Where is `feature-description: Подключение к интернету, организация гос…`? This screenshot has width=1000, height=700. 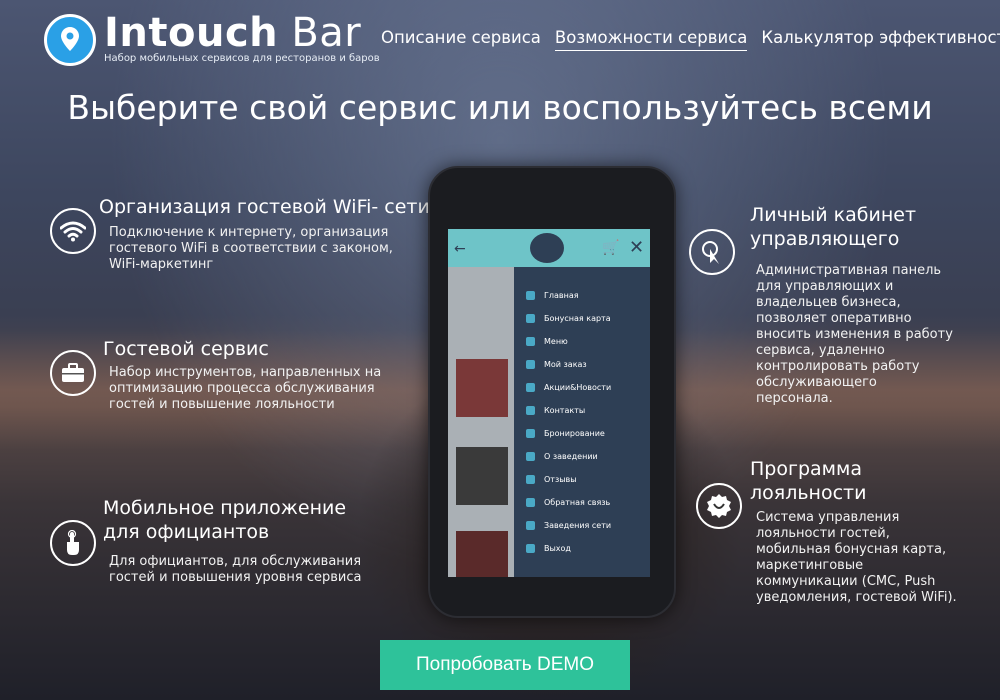 feature-description: Подключение к интернету, организация гос… is located at coordinates (251, 248).